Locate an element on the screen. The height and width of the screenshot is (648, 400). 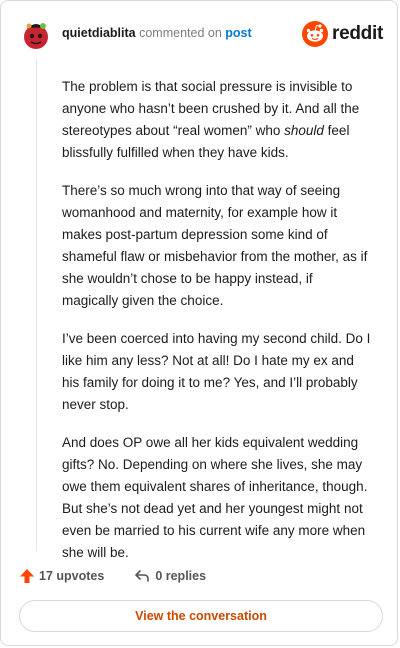
upvote-count: 17 upvotes is located at coordinates (72, 576).